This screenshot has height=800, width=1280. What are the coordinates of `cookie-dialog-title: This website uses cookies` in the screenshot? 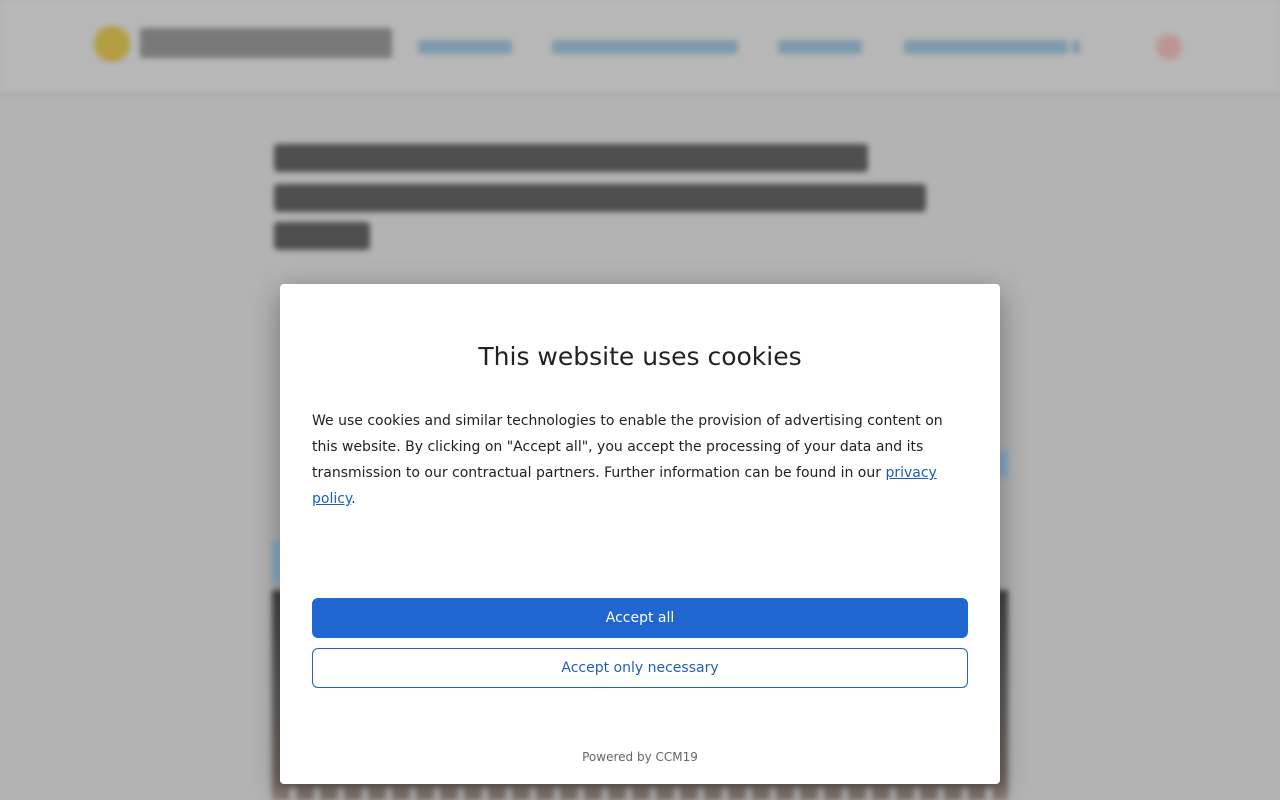 It's located at (640, 356).